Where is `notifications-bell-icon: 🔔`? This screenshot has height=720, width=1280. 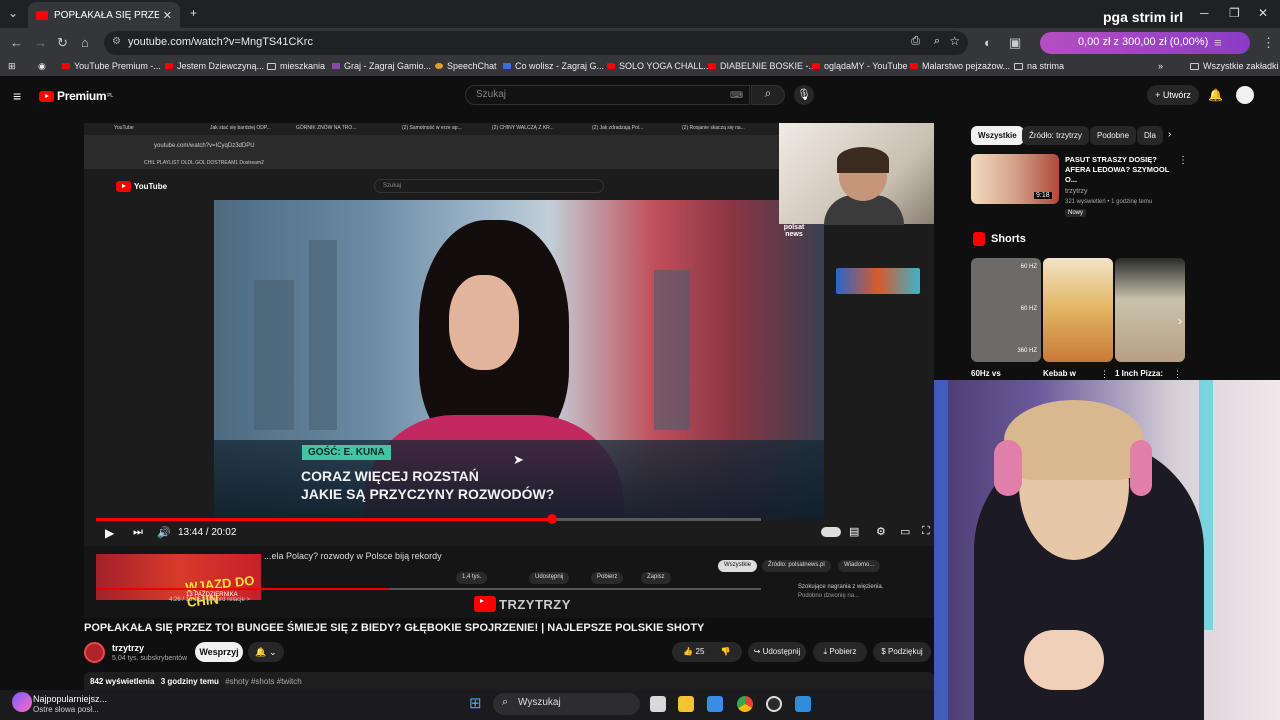
notifications-bell-icon: 🔔 is located at coordinates (1215, 95).